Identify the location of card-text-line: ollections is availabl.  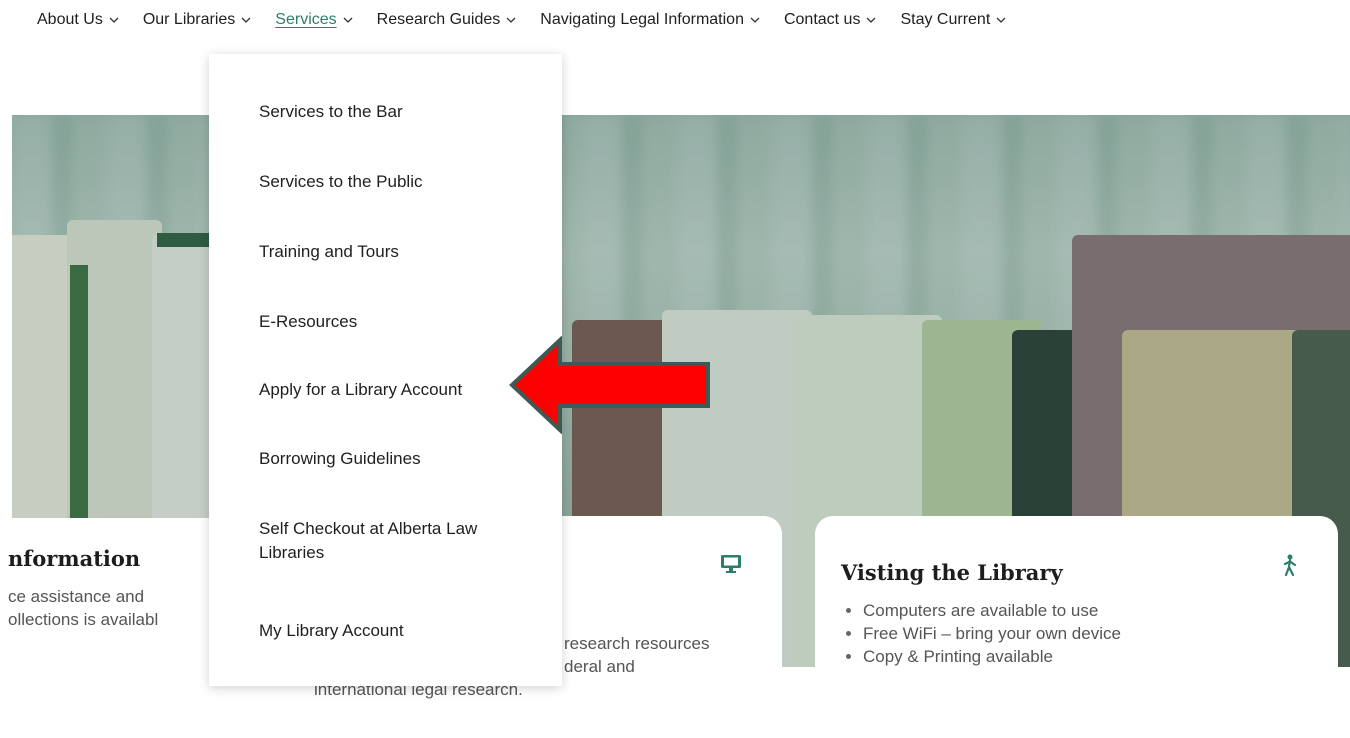
(83, 619).